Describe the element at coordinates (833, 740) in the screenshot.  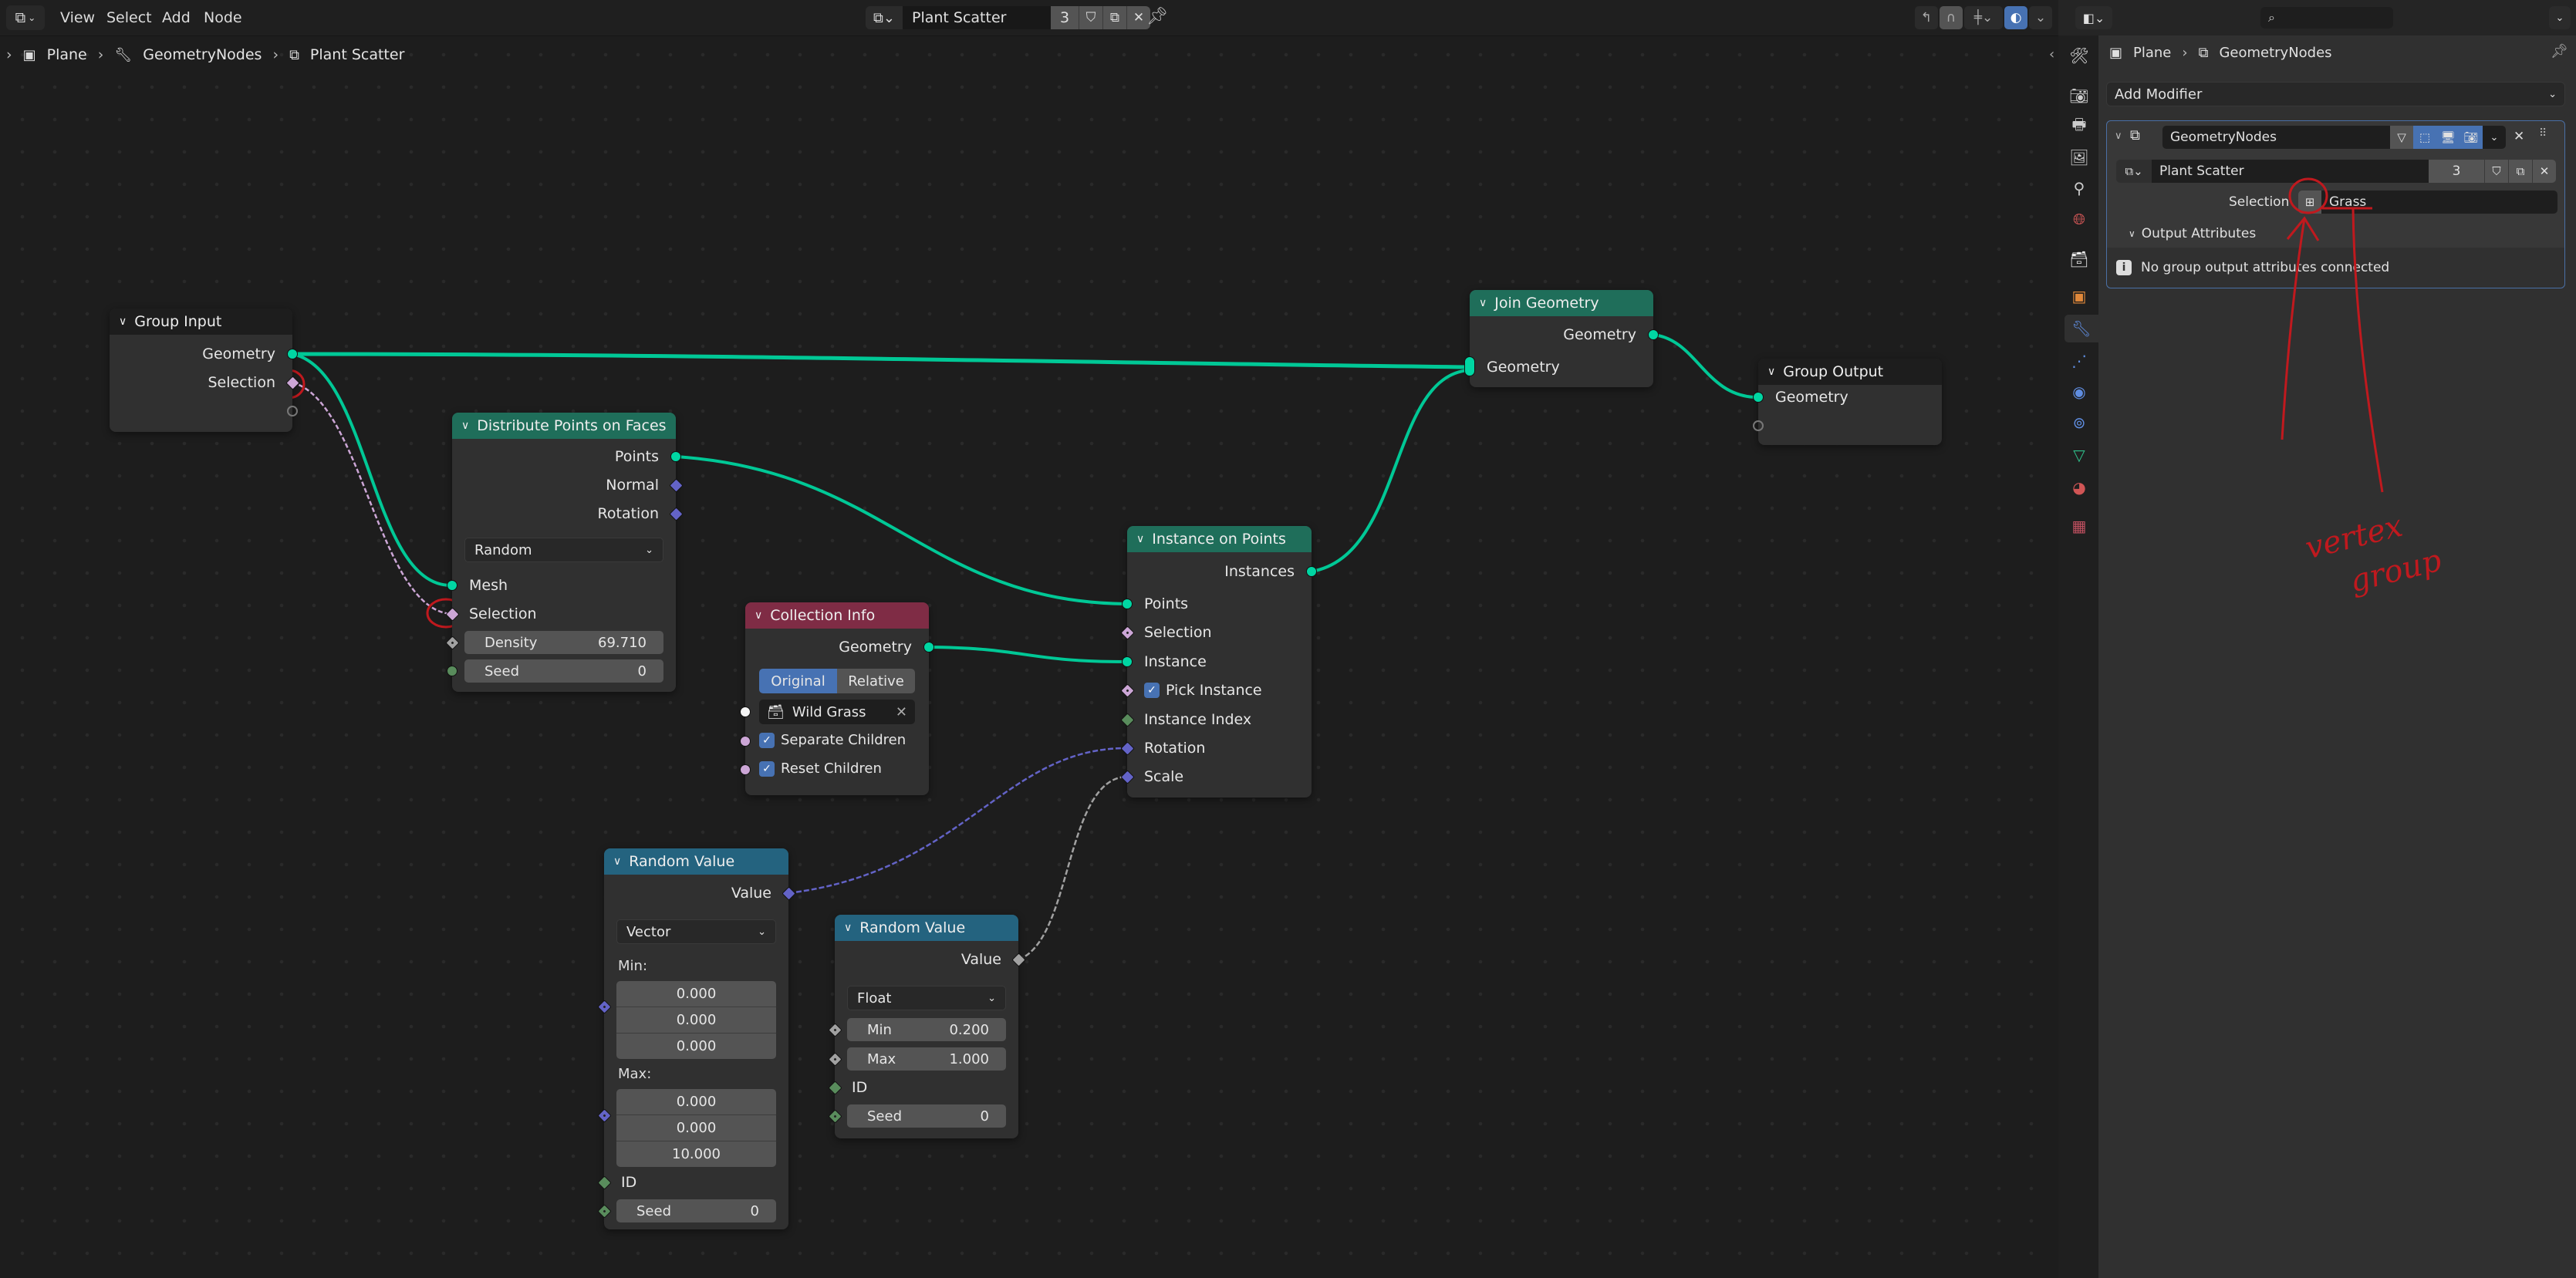
I see `separate-children-checkbox: ✓ Separate Children` at that location.